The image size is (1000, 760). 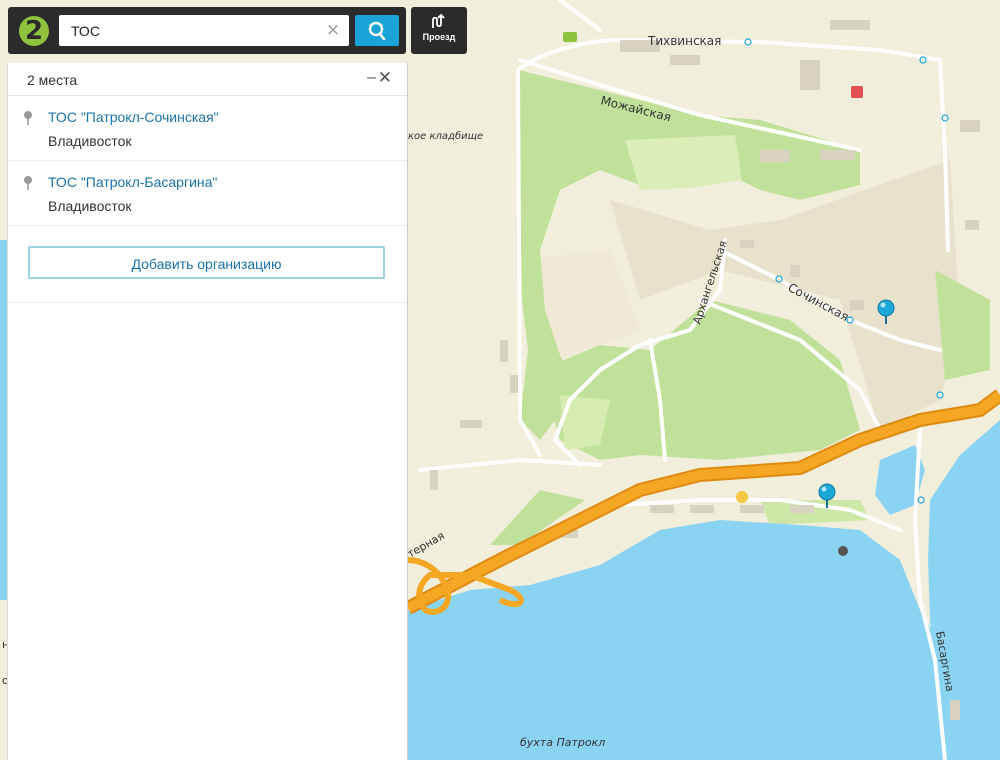 What do you see at coordinates (439, 30) in the screenshot?
I see `route-button: Проезд` at bounding box center [439, 30].